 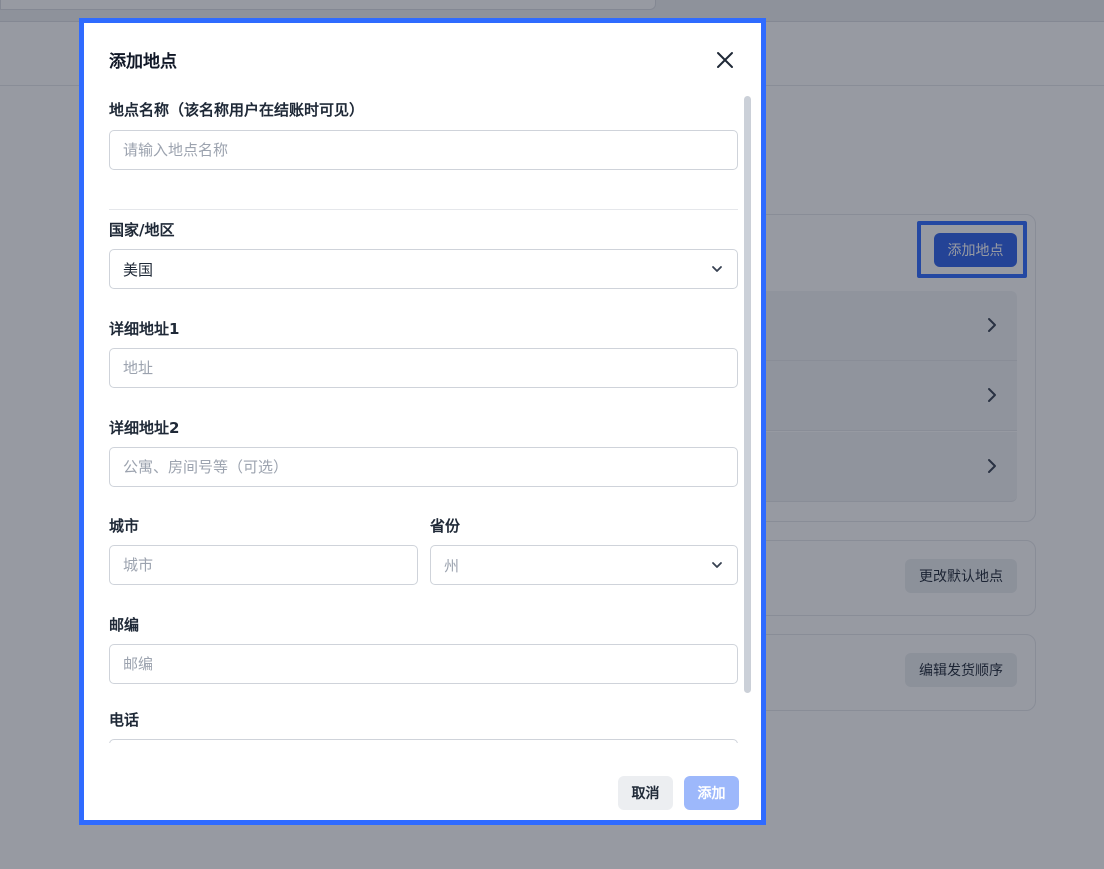 What do you see at coordinates (237, 110) in the screenshot?
I see `location-name-label: 地点名称（该名称用户在结账时可见）` at bounding box center [237, 110].